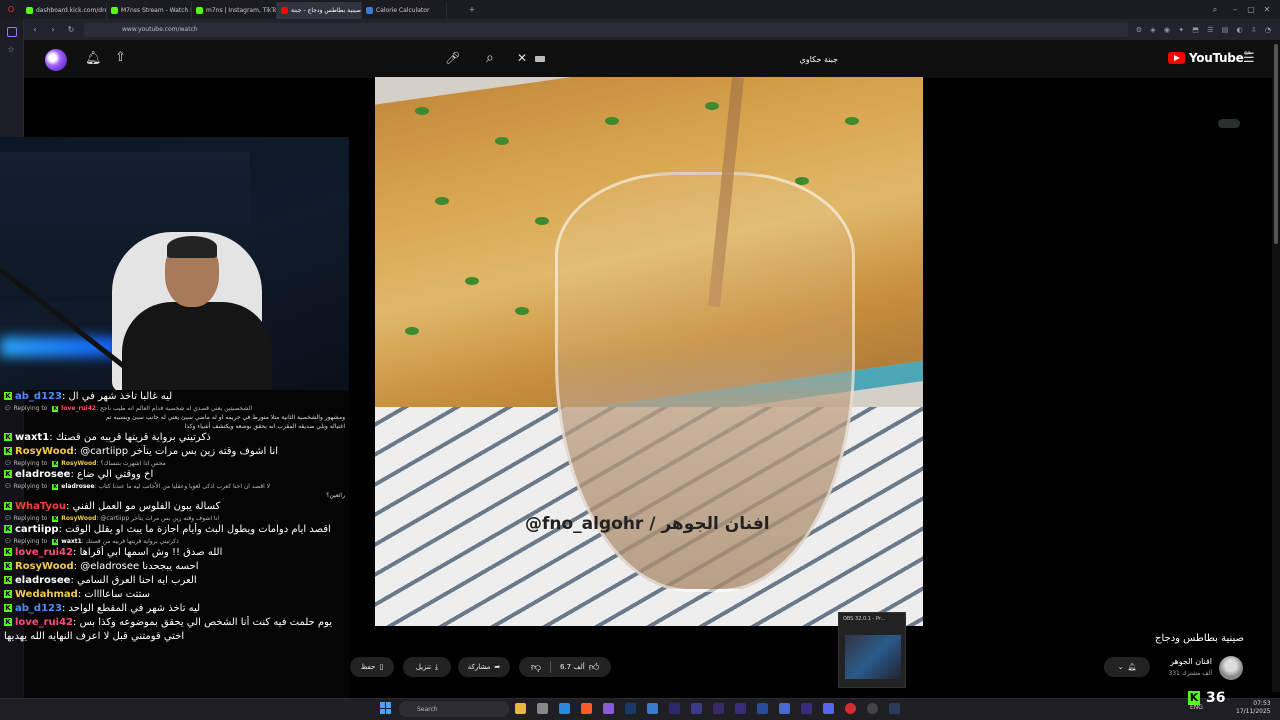  Describe the element at coordinates (93, 58) in the screenshot. I see `notifications-icon: 🔔︎` at that location.